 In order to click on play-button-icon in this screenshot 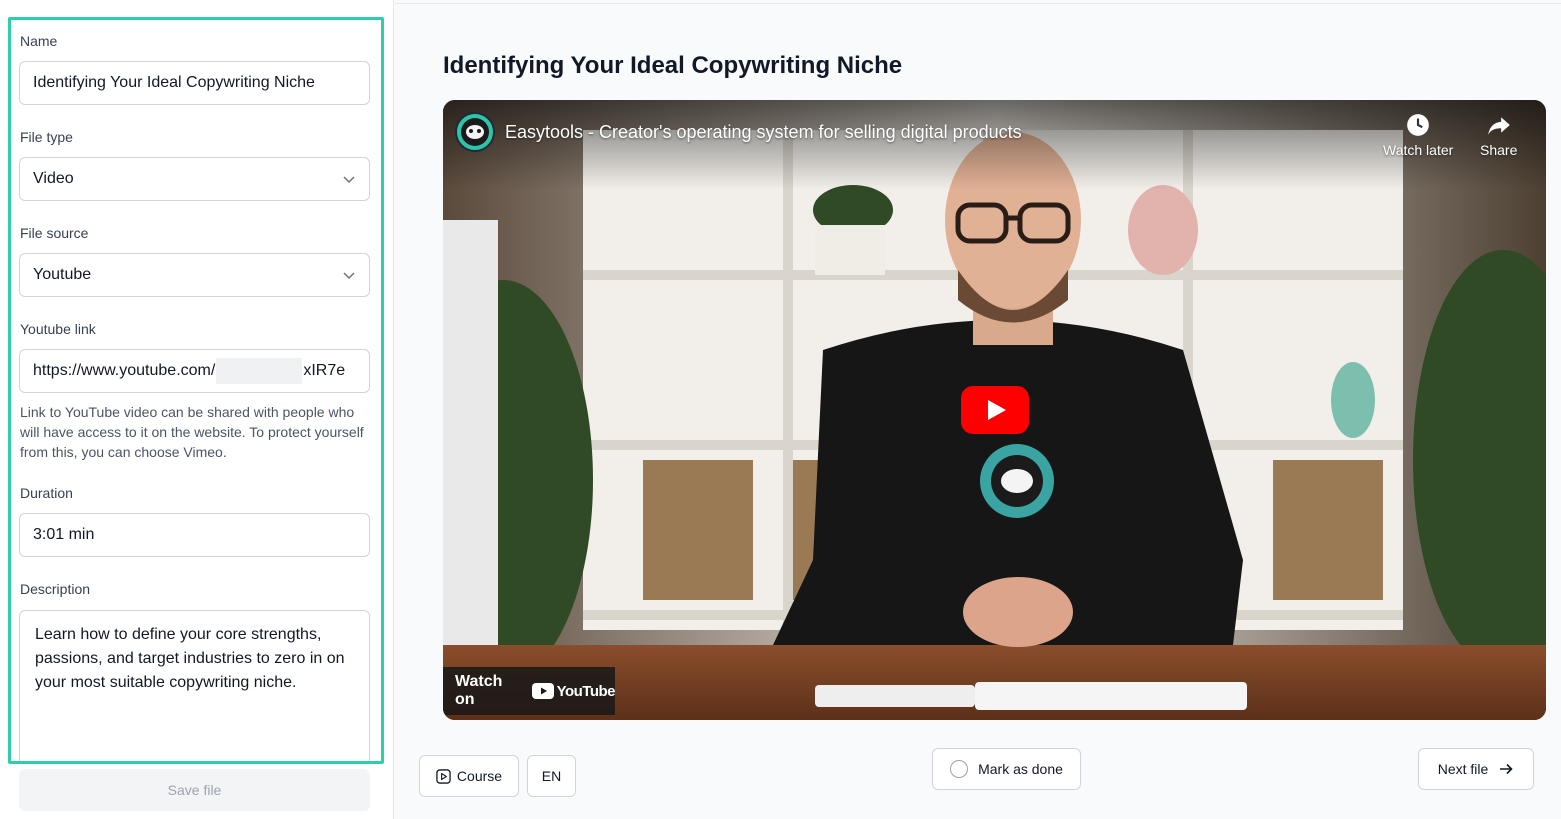, I will do `click(995, 410)`.